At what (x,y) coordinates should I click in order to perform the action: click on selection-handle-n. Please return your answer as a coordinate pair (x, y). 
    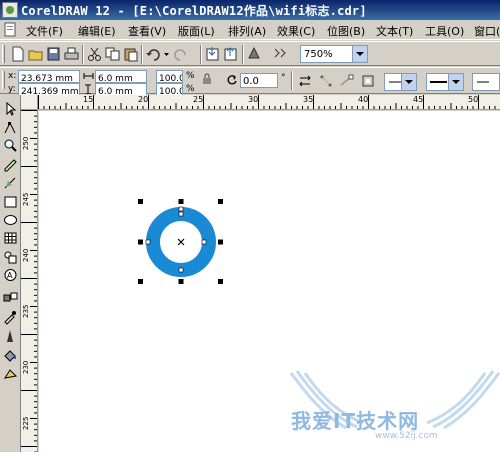
    Looking at the image, I should click on (181, 201).